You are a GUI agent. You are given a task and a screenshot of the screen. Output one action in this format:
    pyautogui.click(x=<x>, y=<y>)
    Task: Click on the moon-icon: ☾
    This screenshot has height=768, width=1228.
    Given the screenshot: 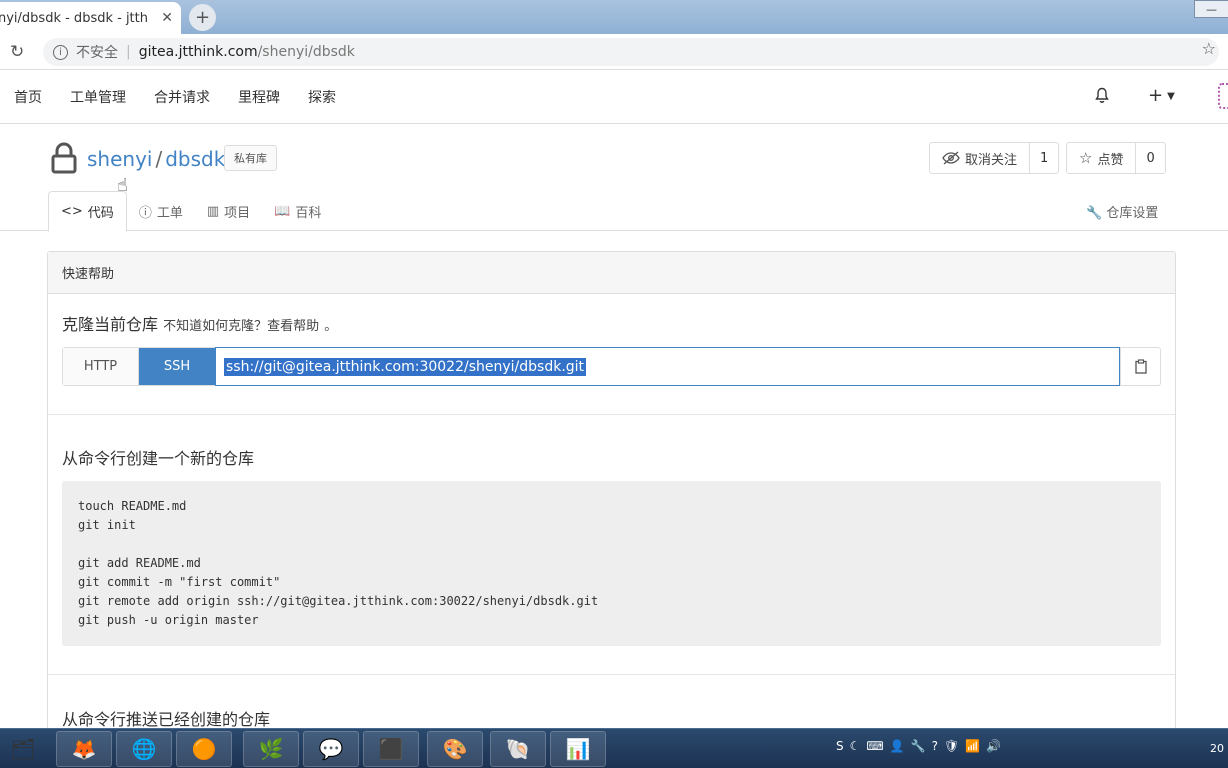 What is the action you would take?
    pyautogui.click(x=855, y=746)
    